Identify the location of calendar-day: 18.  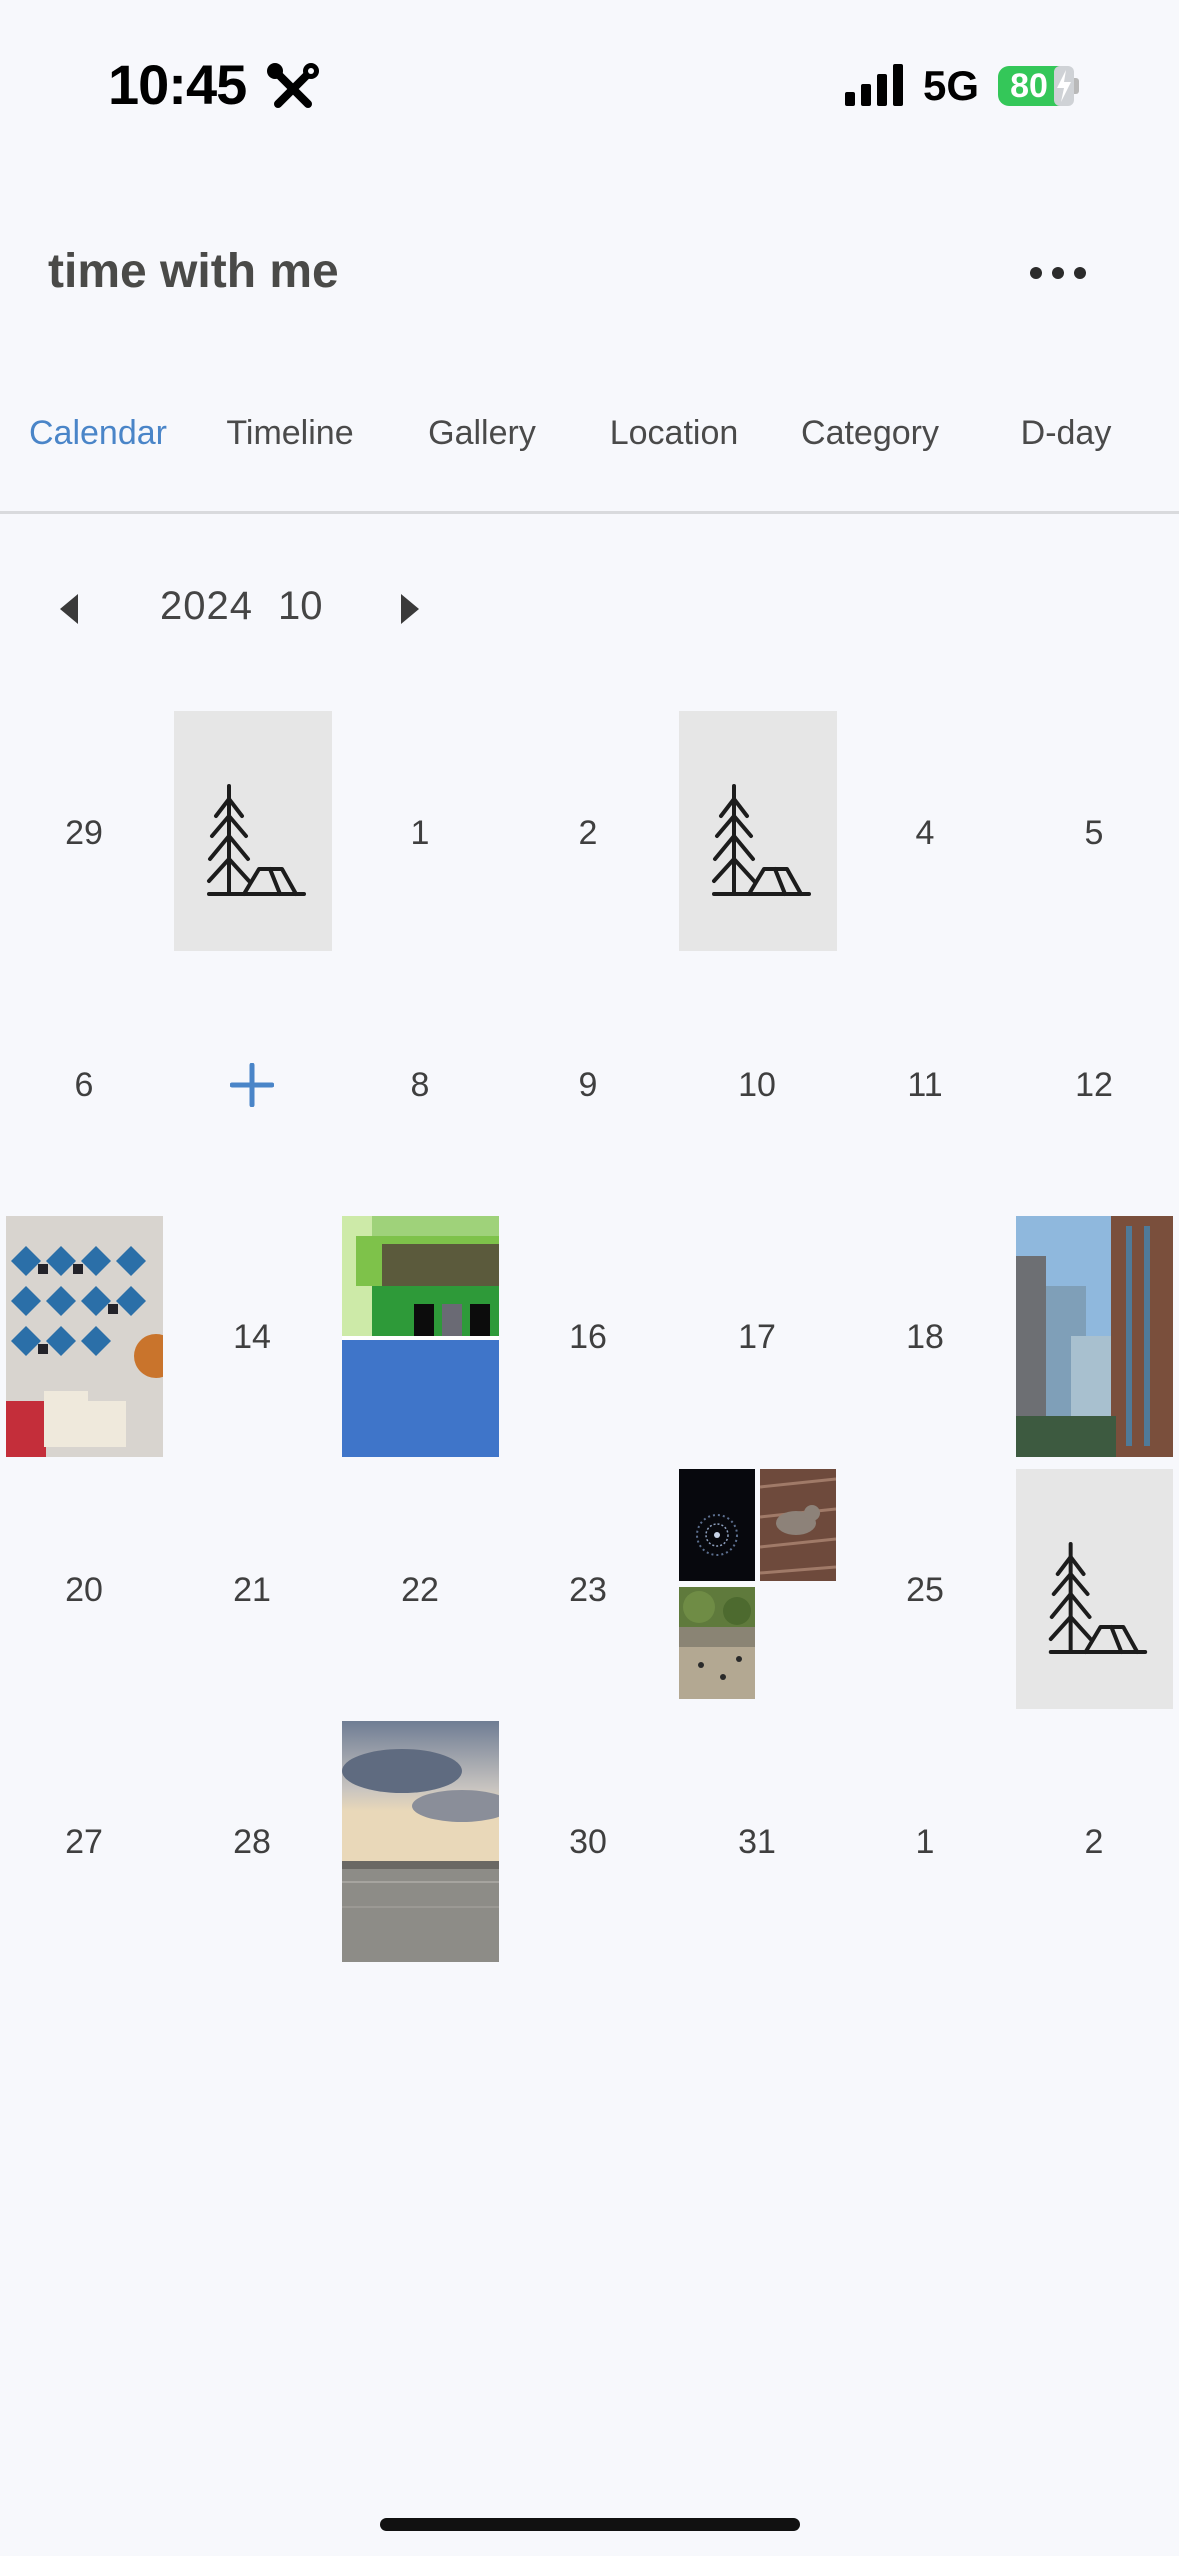
(925, 1337).